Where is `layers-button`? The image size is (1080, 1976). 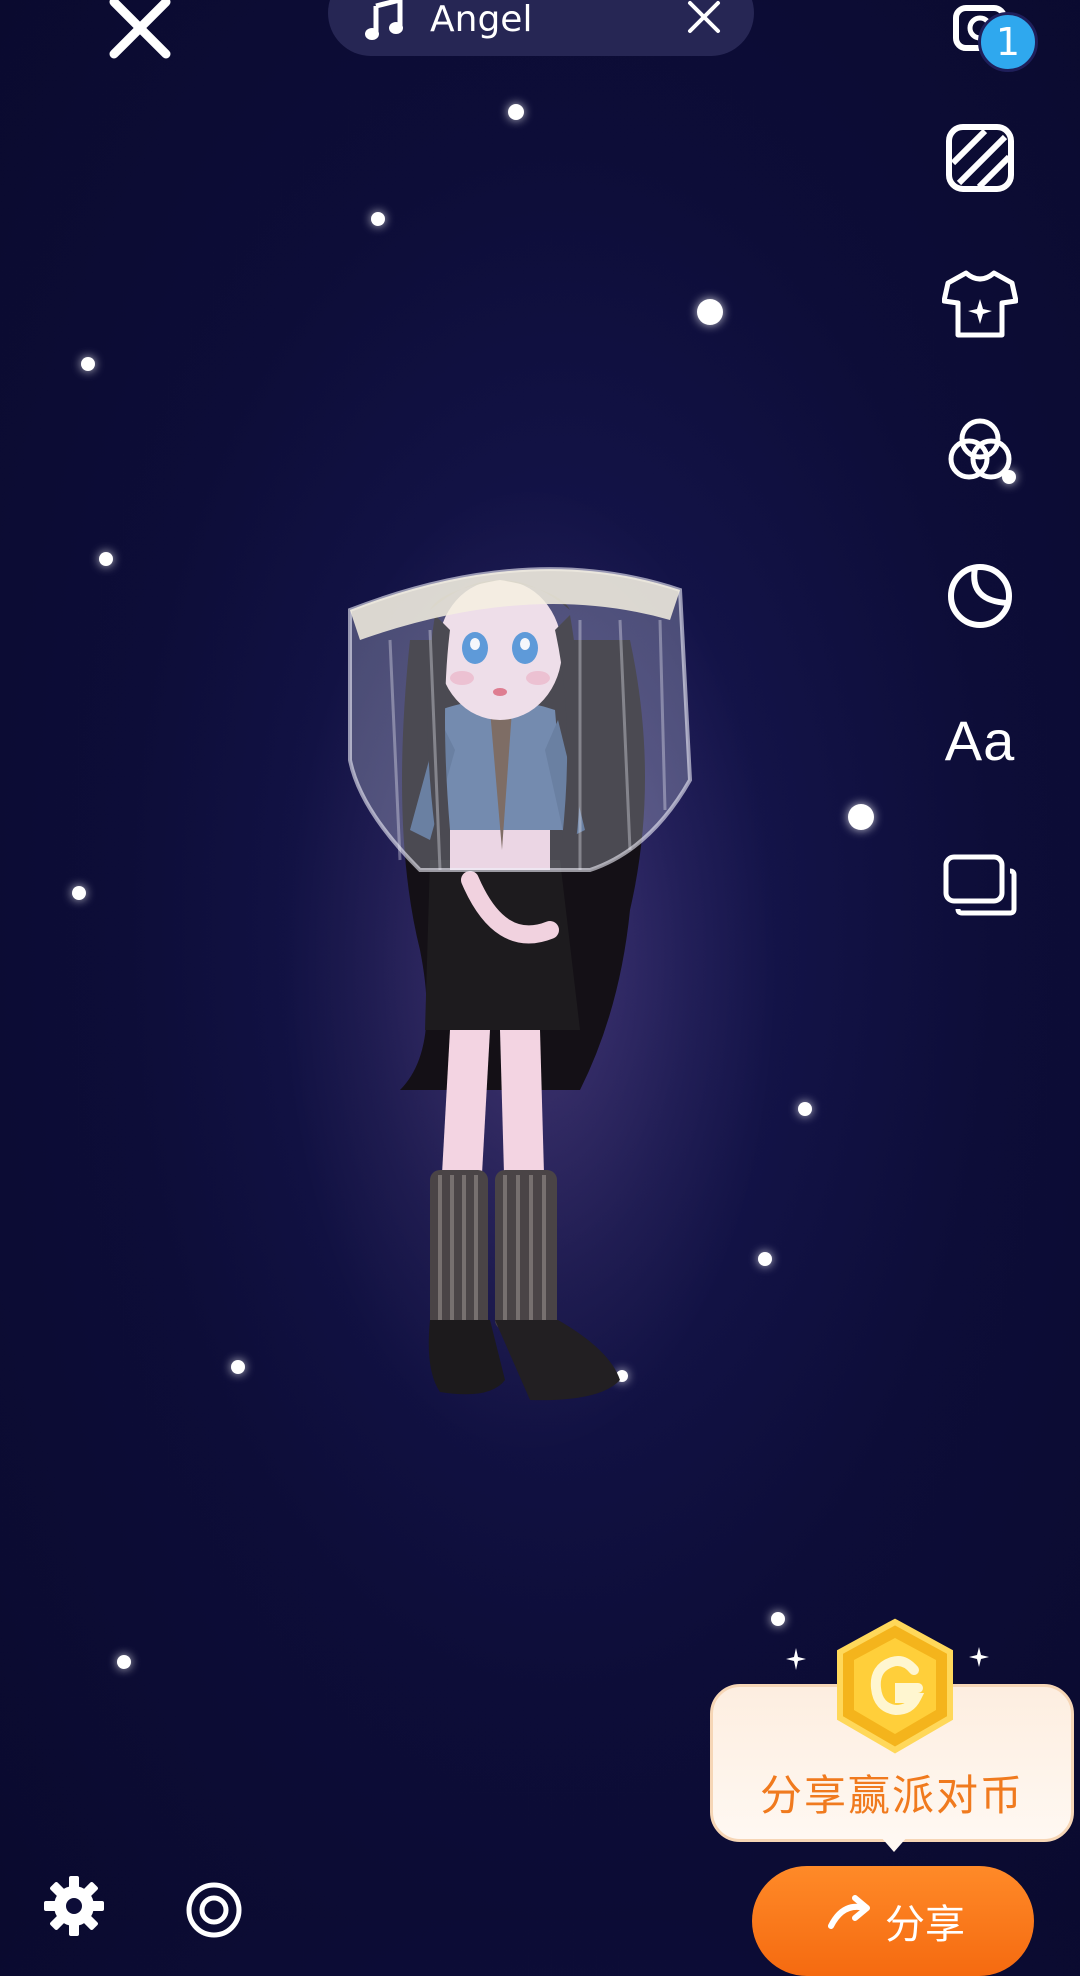
layers-button is located at coordinates (980, 886).